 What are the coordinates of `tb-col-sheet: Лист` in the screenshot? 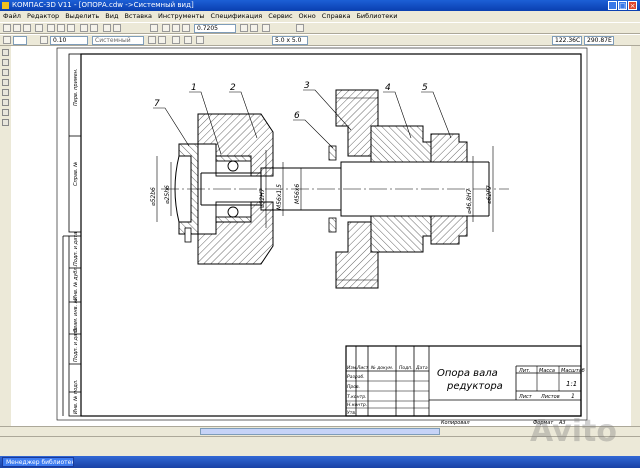 It's located at (362, 368).